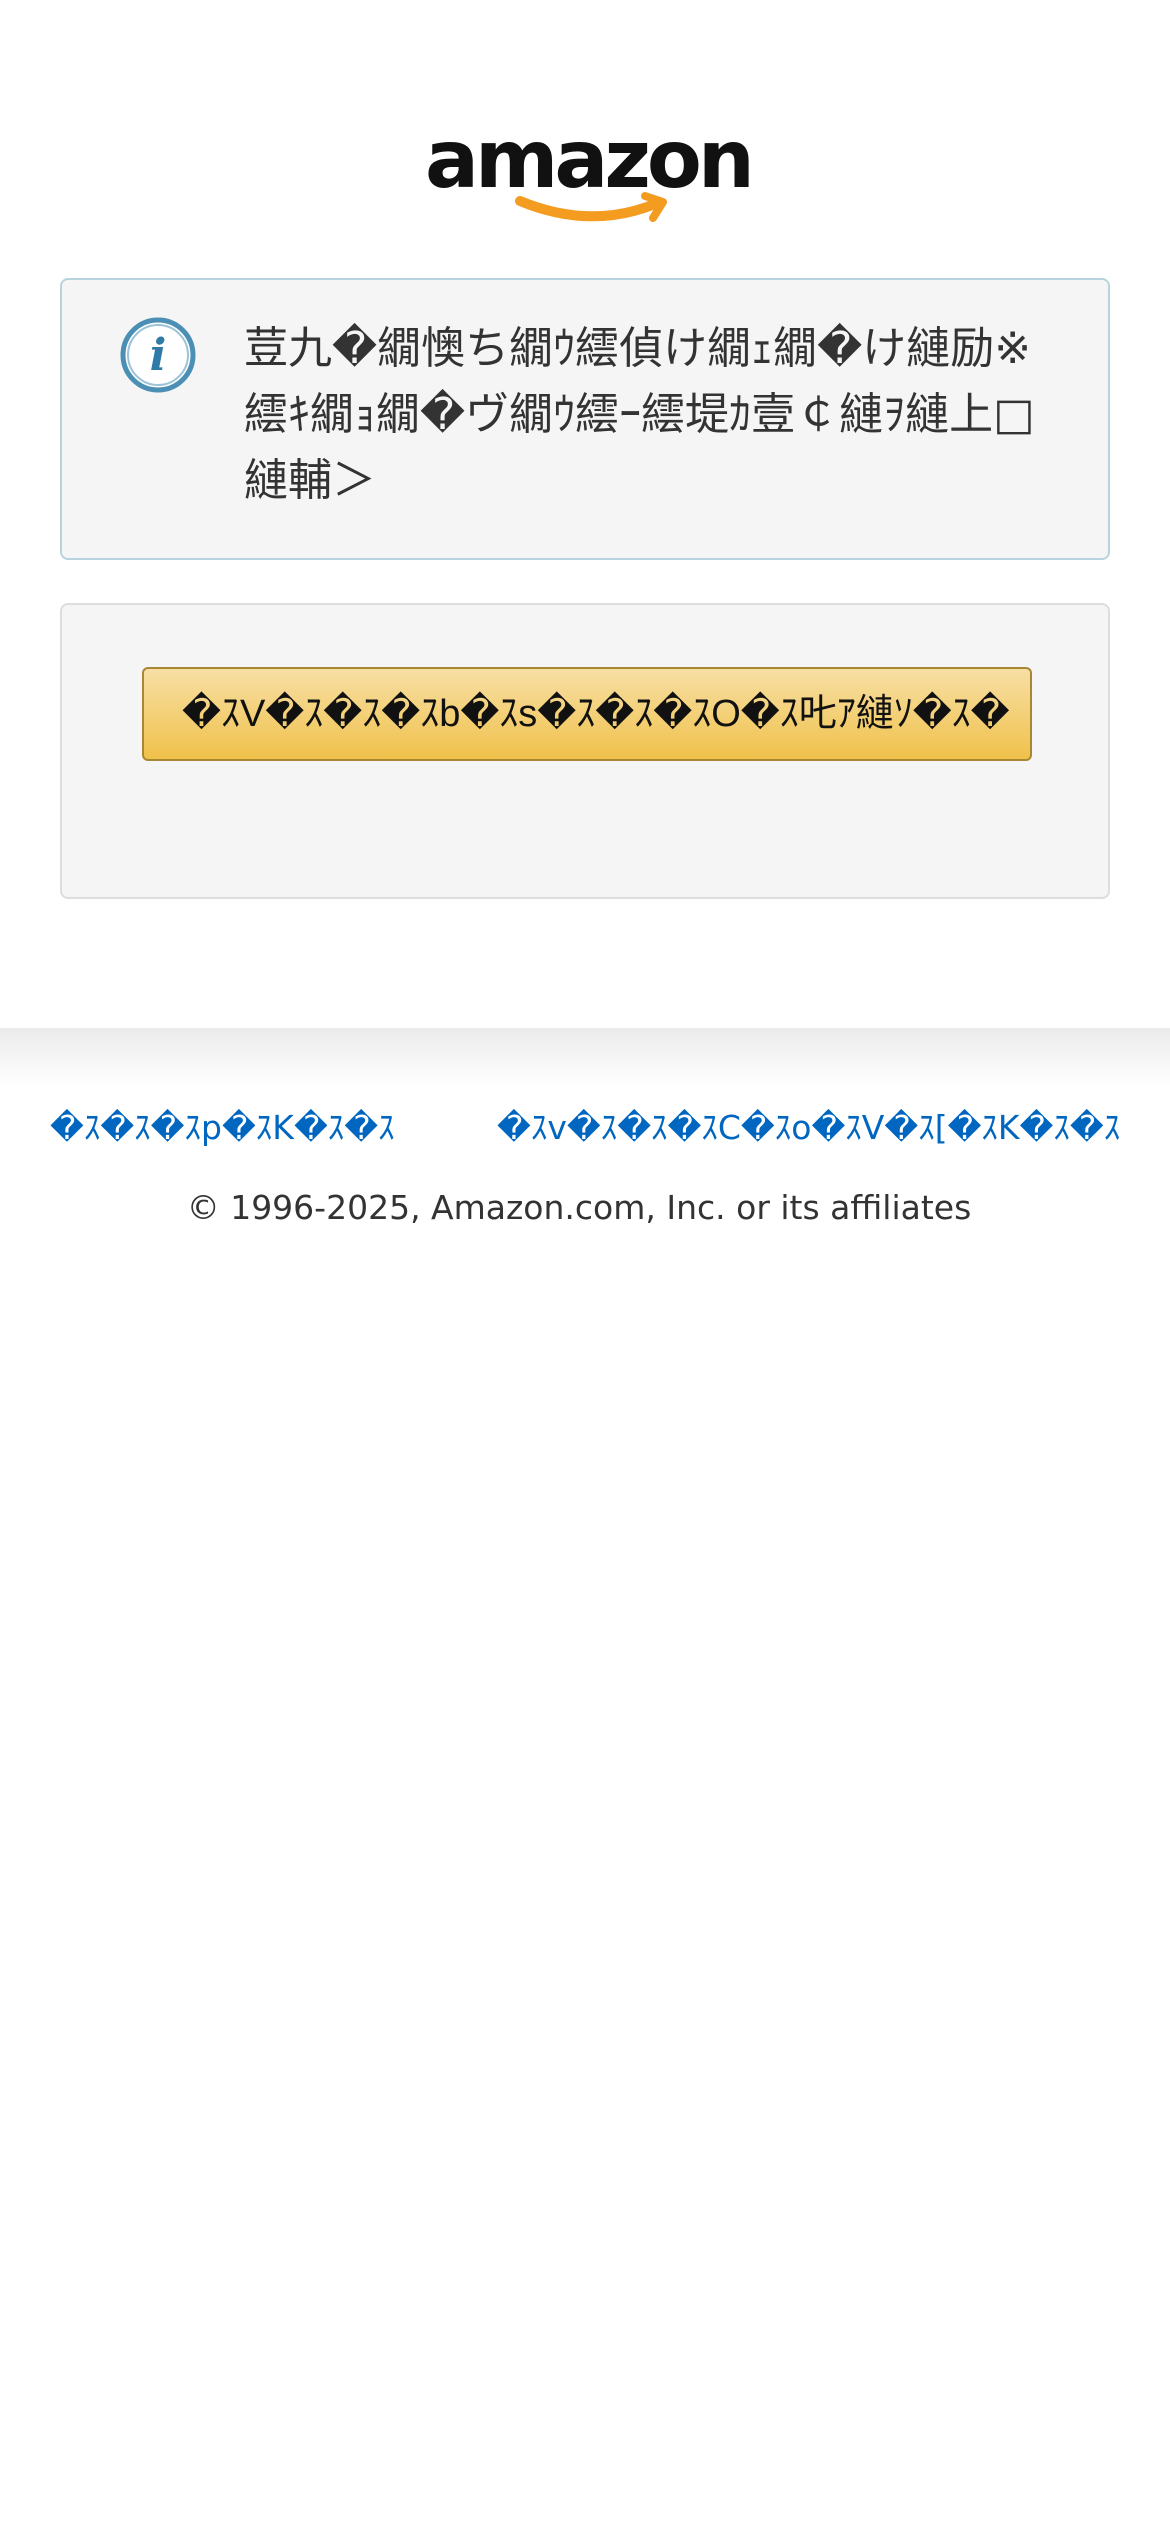  I want to click on continue-shopping-button: �ｽV�ｽ�ｽ�ｽb�ｽs�ｽ�ｽ�ｽO�ｽ𠮟ｱ縺ｿ�ｽ�, so click(587, 714).